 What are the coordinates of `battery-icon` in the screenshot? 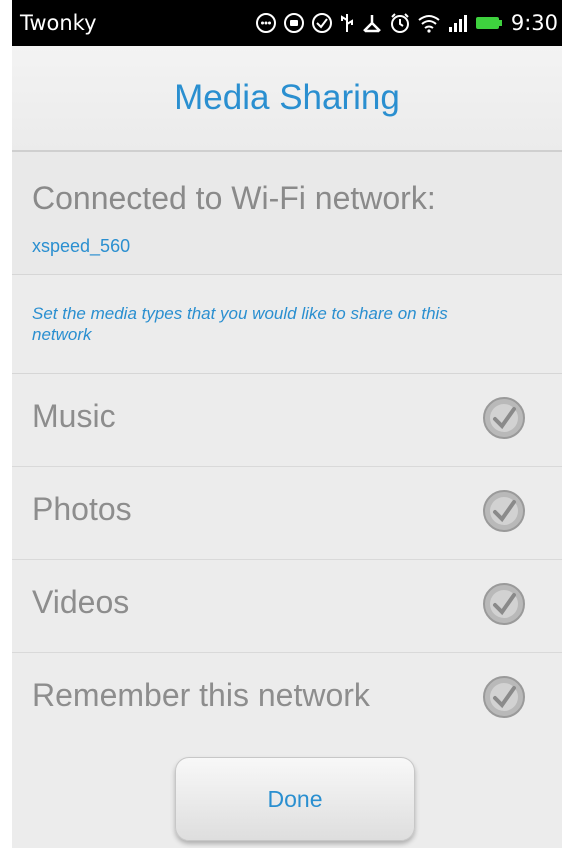 It's located at (488, 23).